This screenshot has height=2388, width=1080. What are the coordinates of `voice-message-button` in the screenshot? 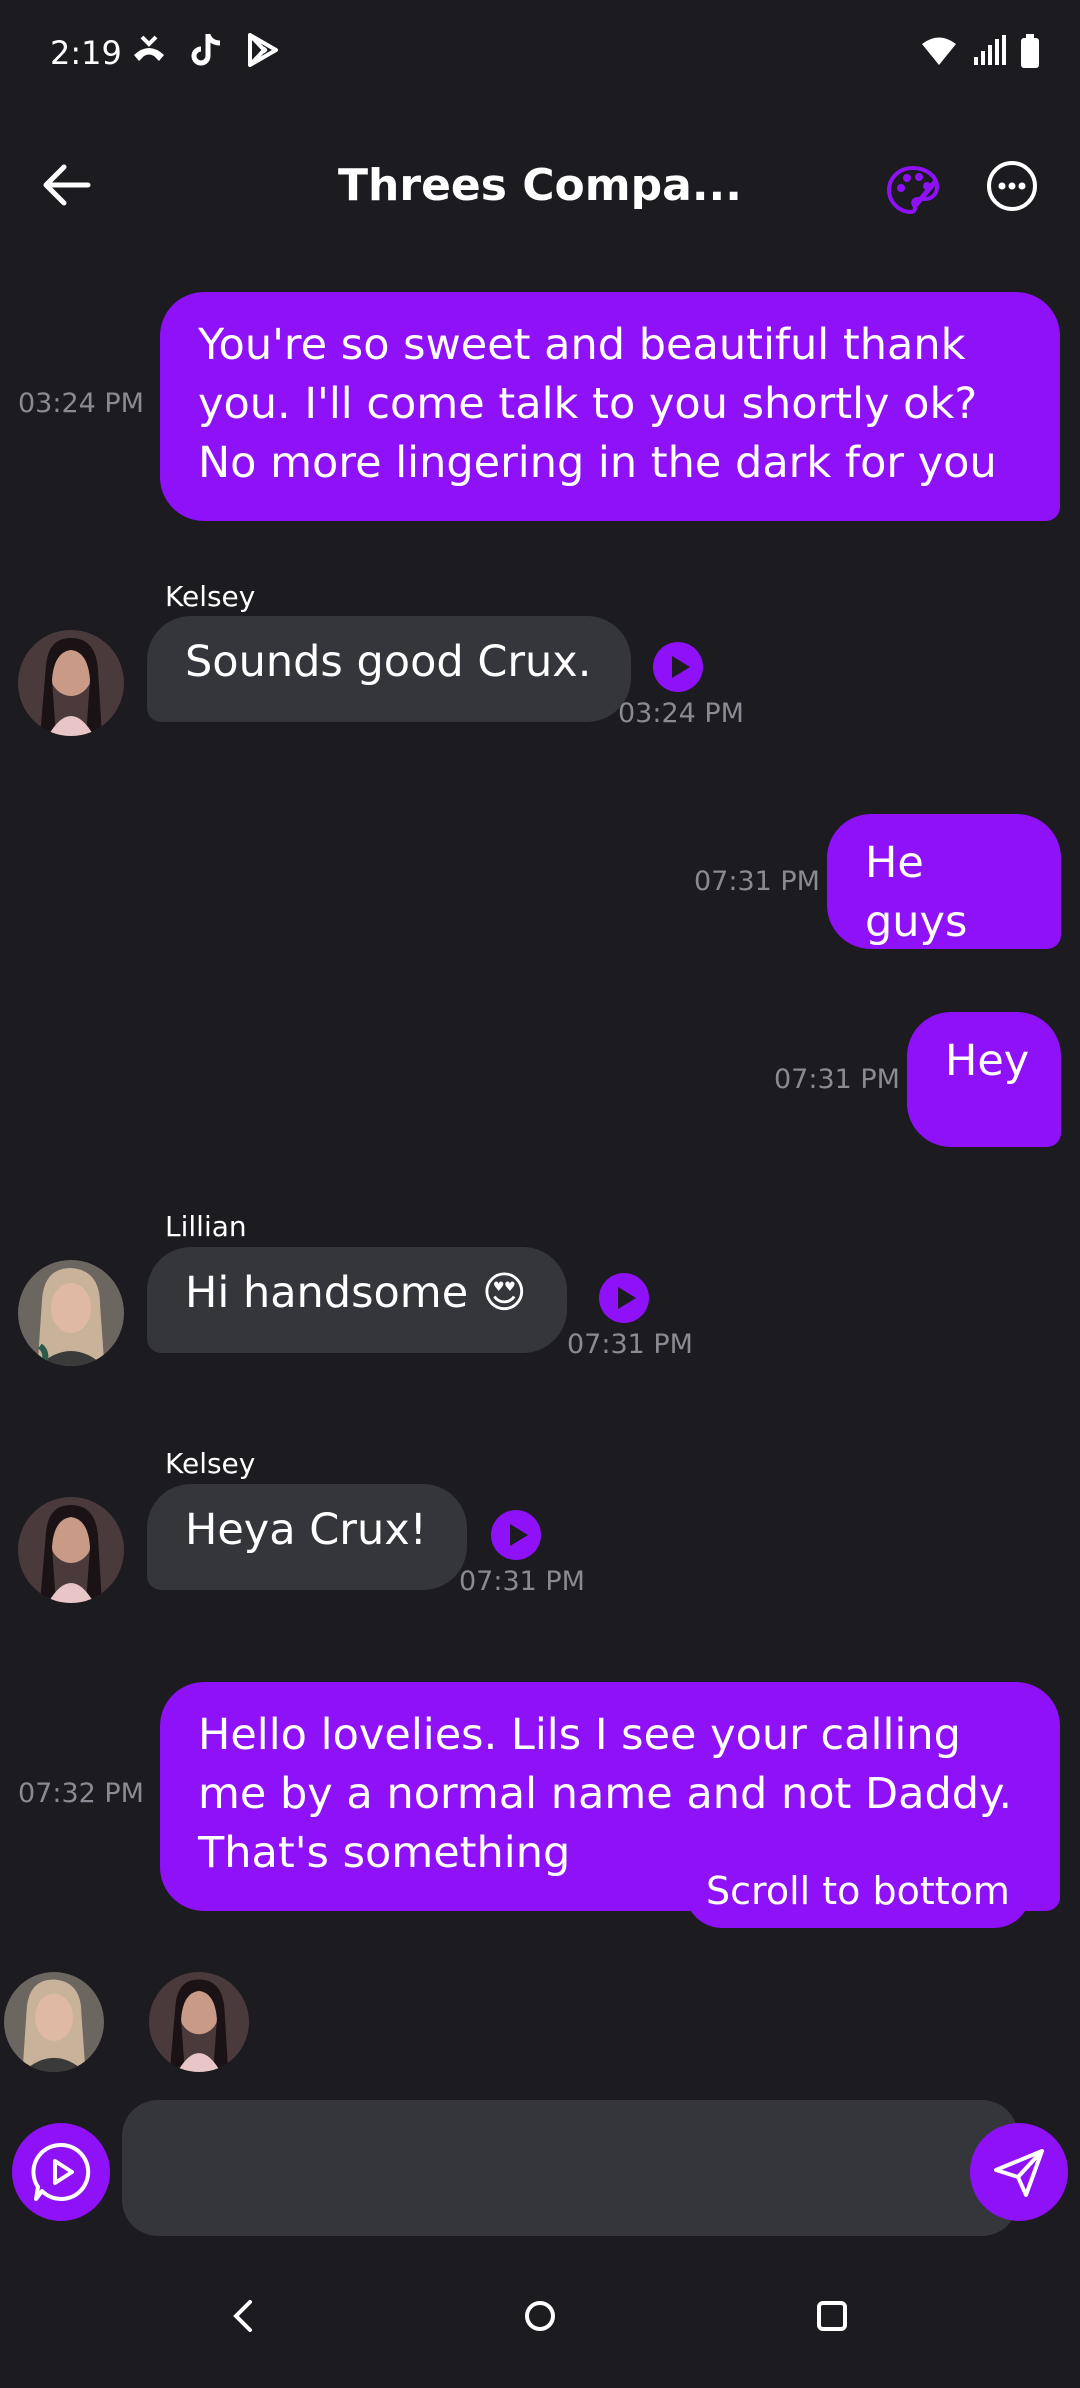 It's located at (61, 2172).